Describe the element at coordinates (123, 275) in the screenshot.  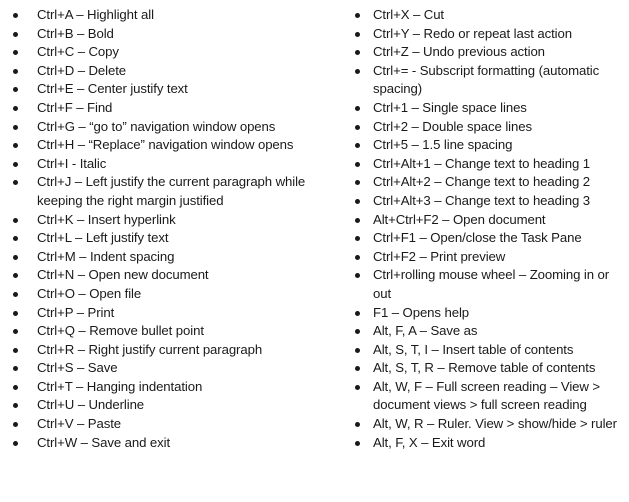
I see `shortcut-text: Ctrl+N – Open new document` at that location.